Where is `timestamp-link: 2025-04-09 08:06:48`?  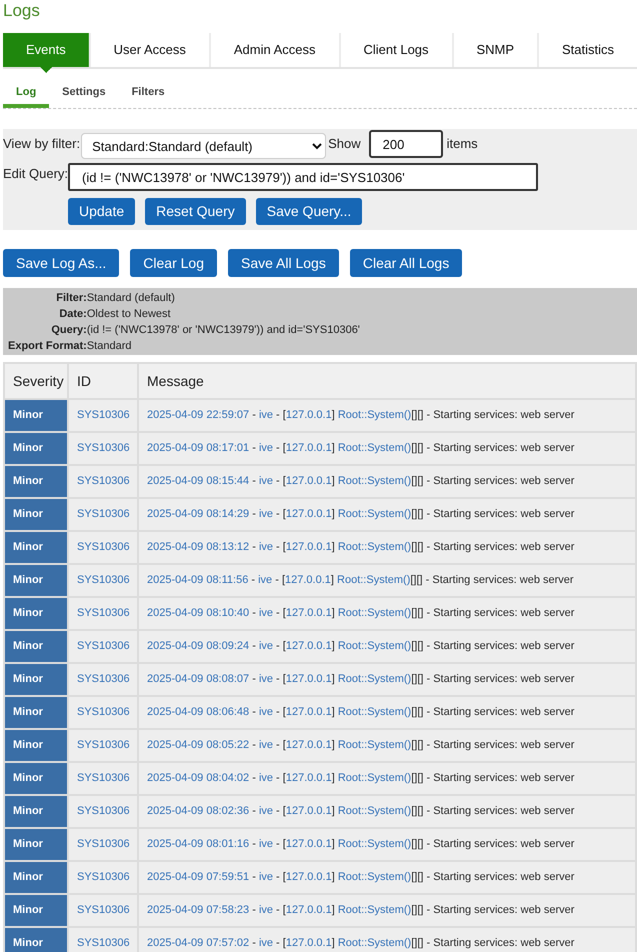
timestamp-link: 2025-04-09 08:06:48 is located at coordinates (198, 712).